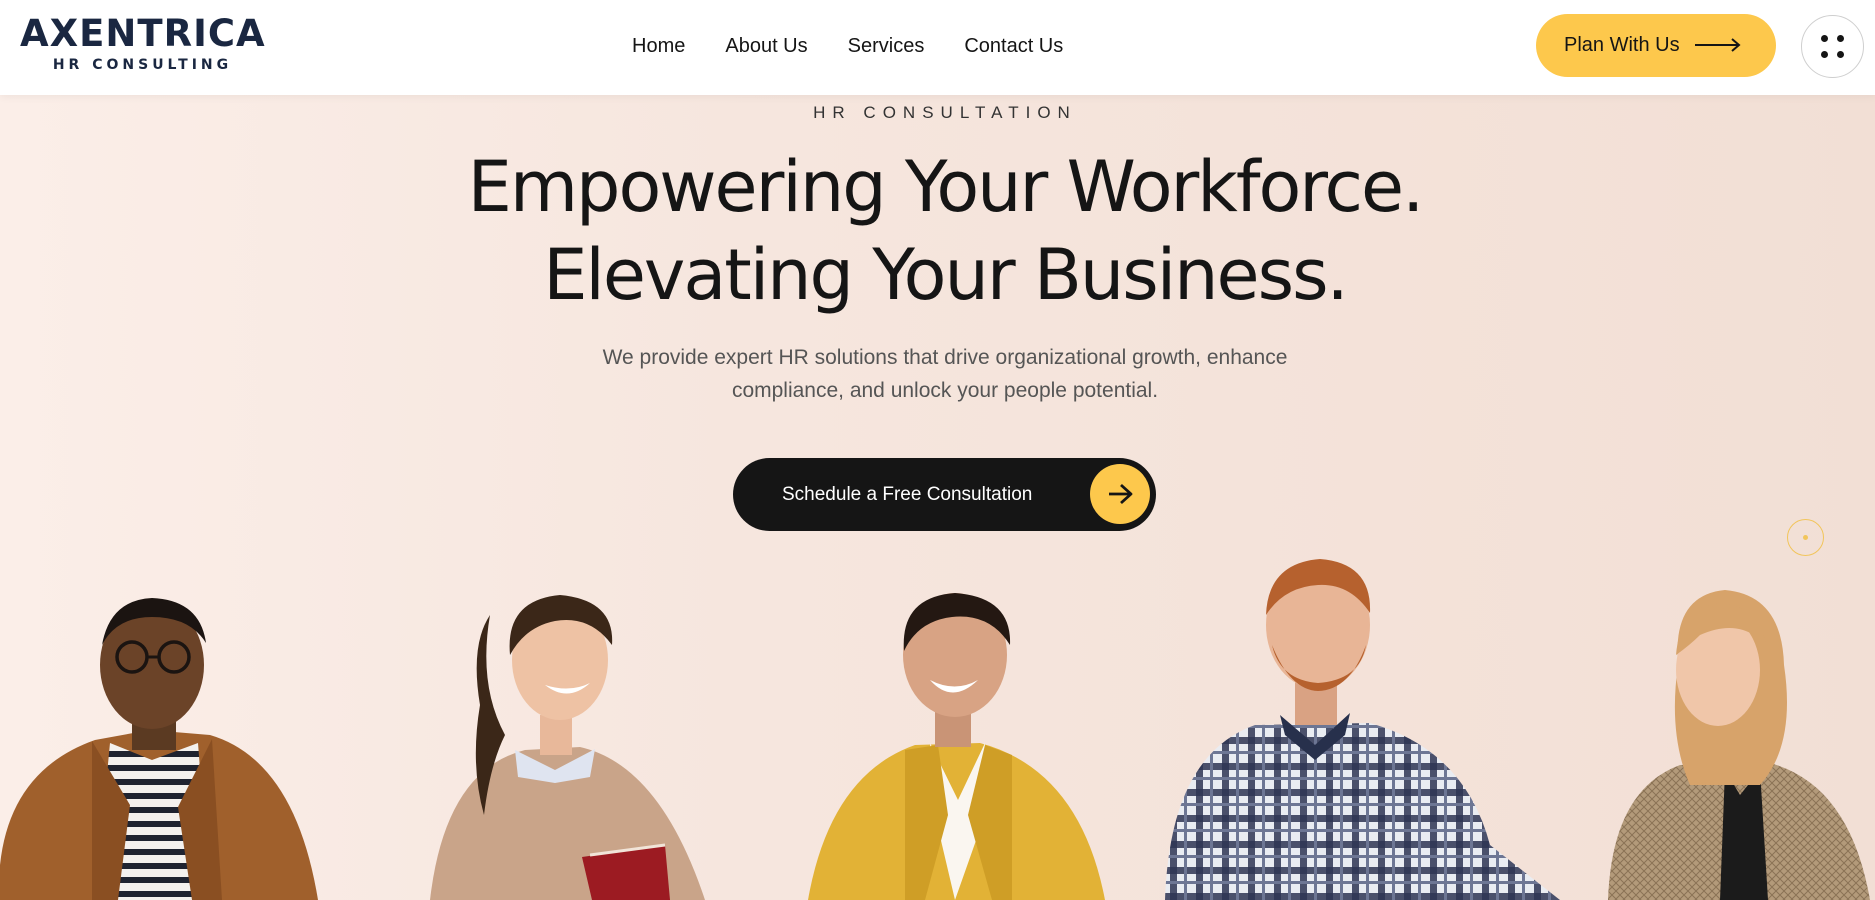  I want to click on nav-item-about-us: About Us, so click(766, 46).